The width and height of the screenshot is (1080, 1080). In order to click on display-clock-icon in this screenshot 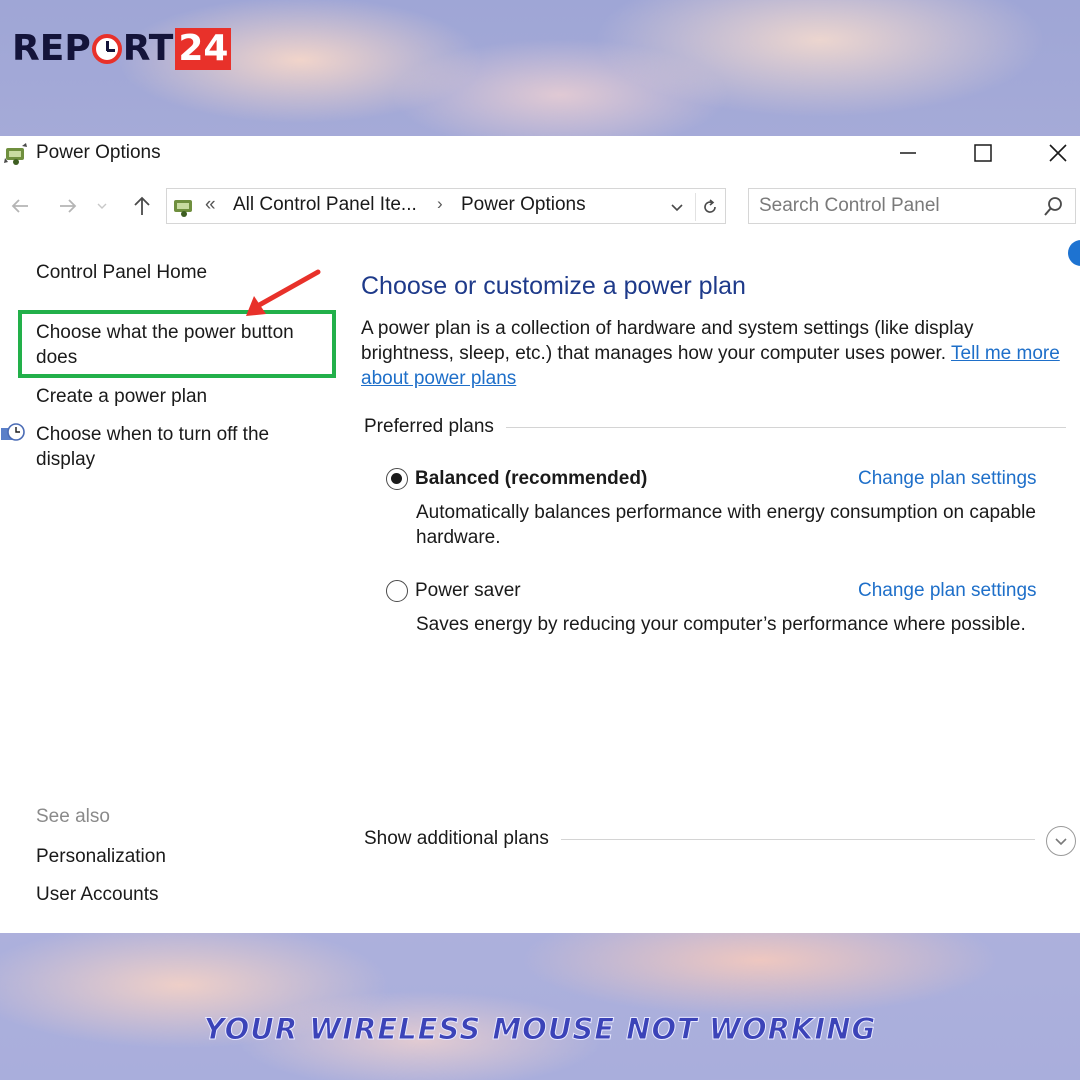, I will do `click(13, 432)`.